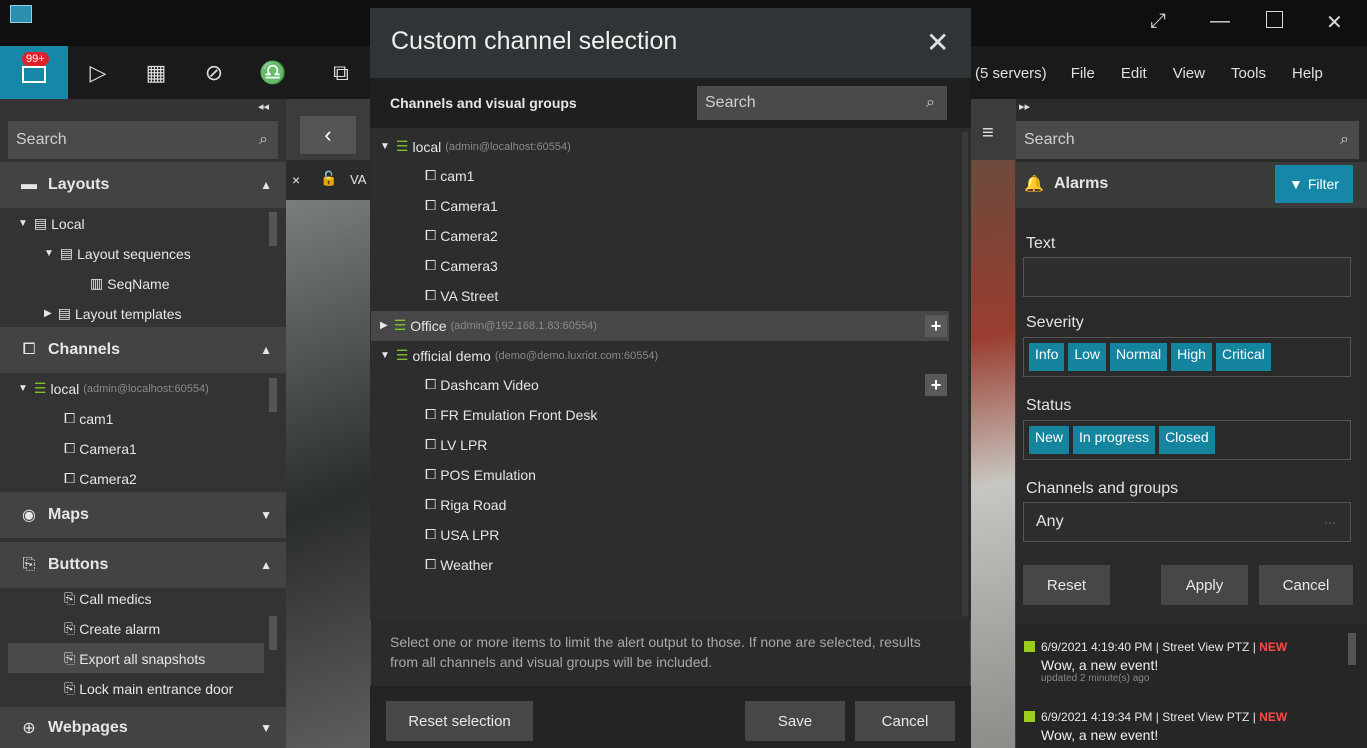  What do you see at coordinates (1243, 357) in the screenshot?
I see `severity-tag-critical: Critical` at bounding box center [1243, 357].